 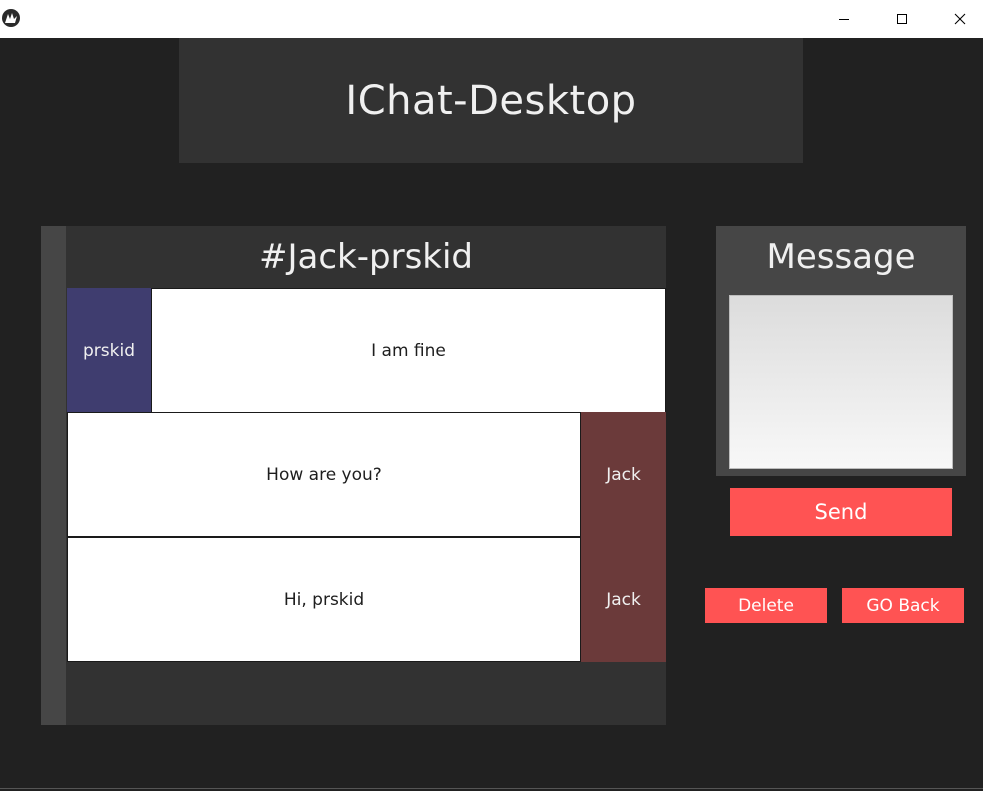 What do you see at coordinates (53, 475) in the screenshot?
I see `chat-scrollbar` at bounding box center [53, 475].